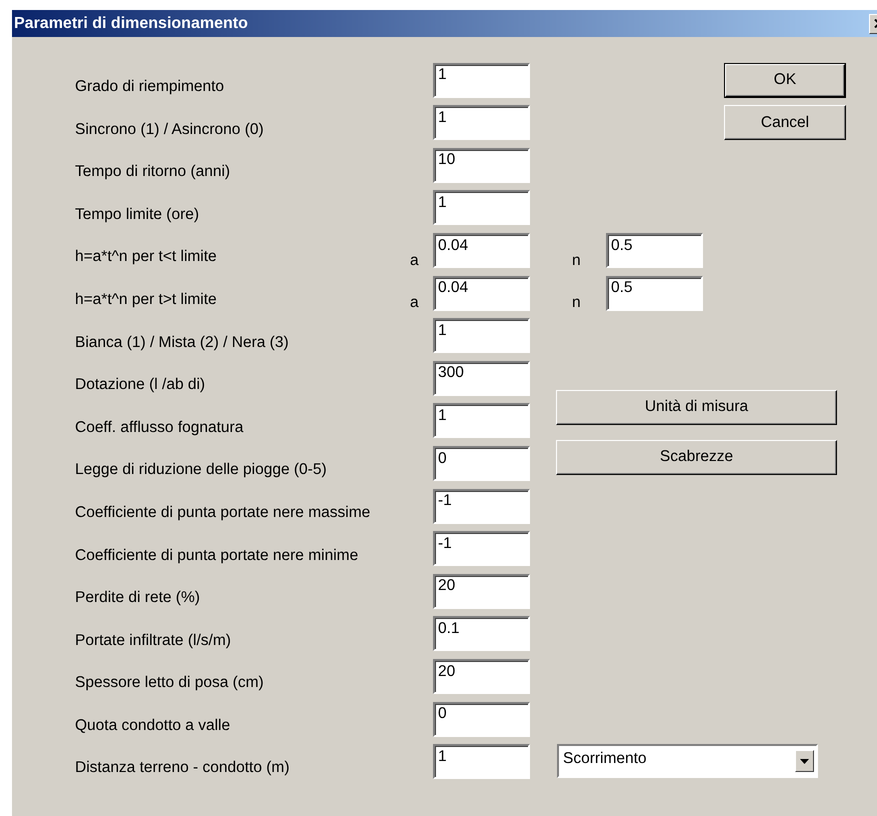 This screenshot has width=877, height=816. Describe the element at coordinates (481, 378) in the screenshot. I see `input-field: 300` at that location.